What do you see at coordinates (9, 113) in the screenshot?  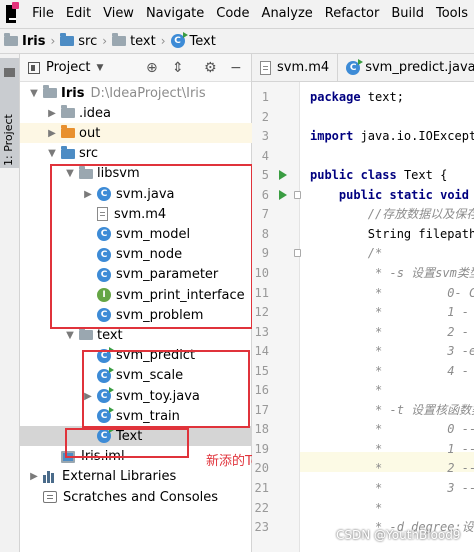 I see `project-tool-window-tab: 1: Project` at bounding box center [9, 113].